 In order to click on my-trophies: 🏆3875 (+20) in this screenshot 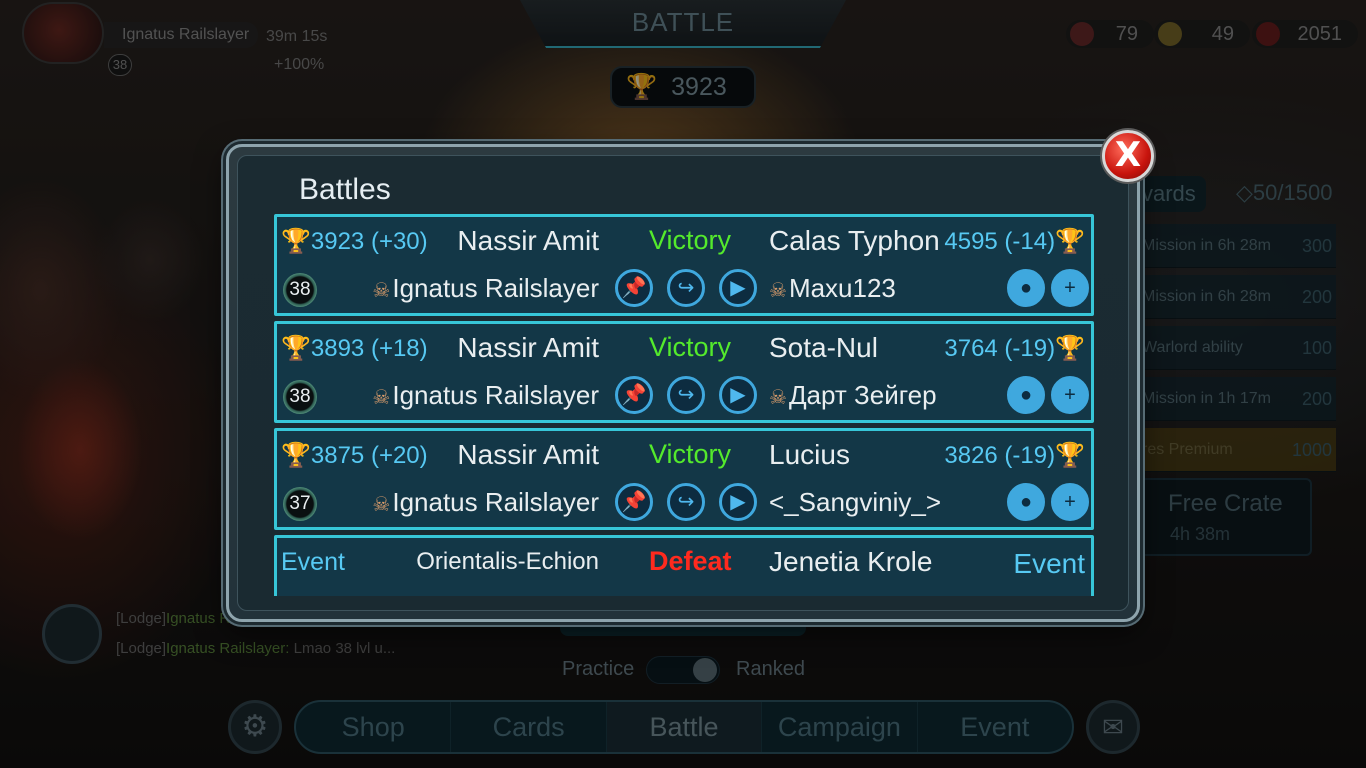, I will do `click(354, 455)`.